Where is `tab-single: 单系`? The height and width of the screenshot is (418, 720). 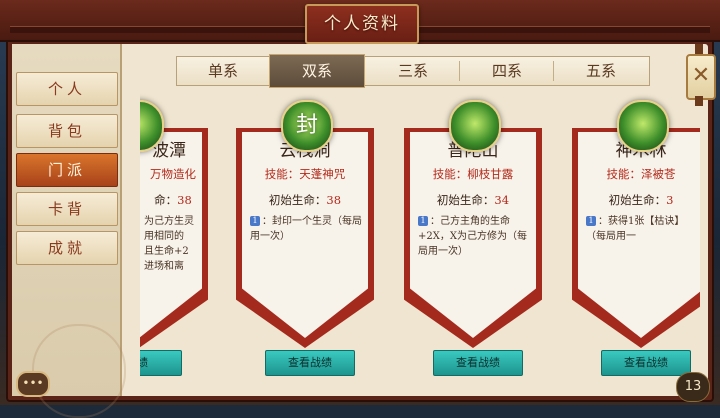 tab-single: 单系 is located at coordinates (223, 71).